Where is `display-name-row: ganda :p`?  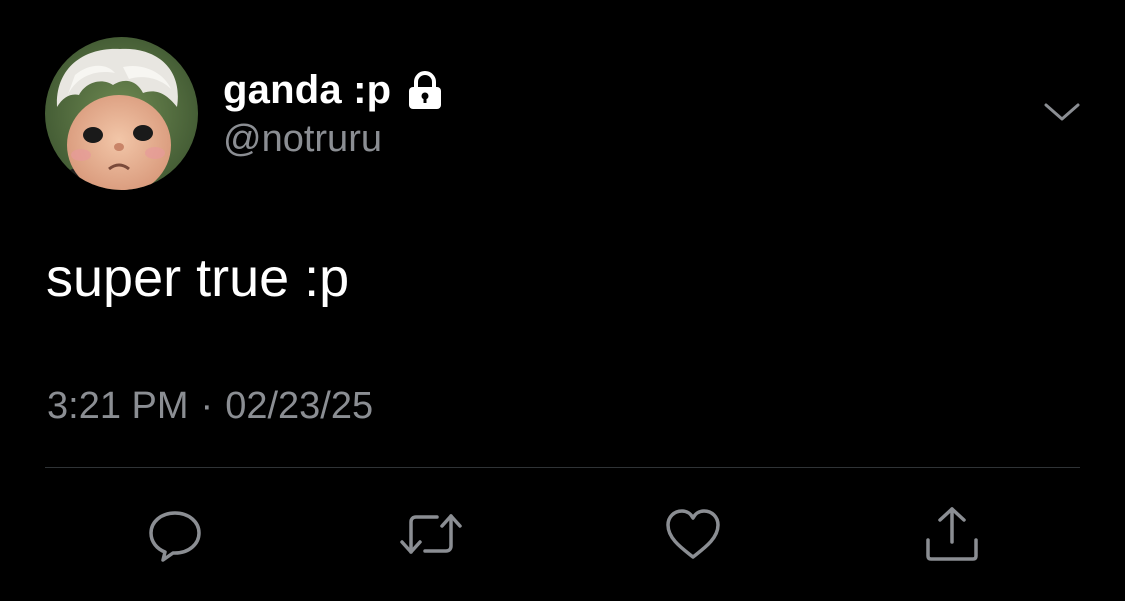
display-name-row: ganda :p is located at coordinates (334, 90).